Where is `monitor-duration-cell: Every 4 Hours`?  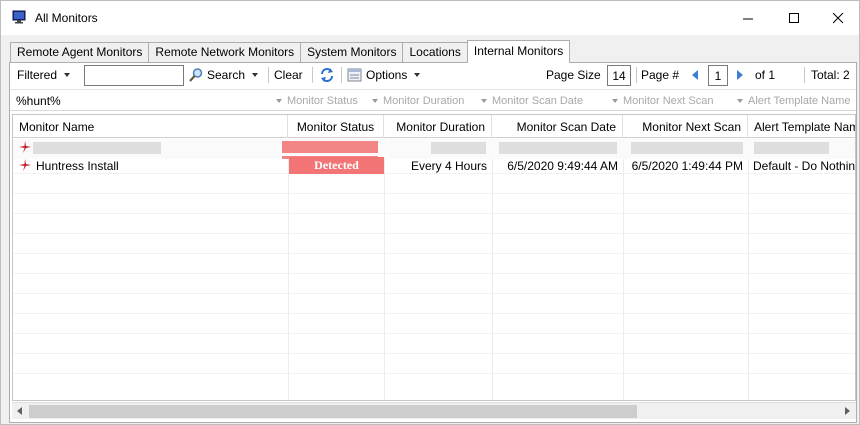
monitor-duration-cell: Every 4 Hours is located at coordinates (448, 165).